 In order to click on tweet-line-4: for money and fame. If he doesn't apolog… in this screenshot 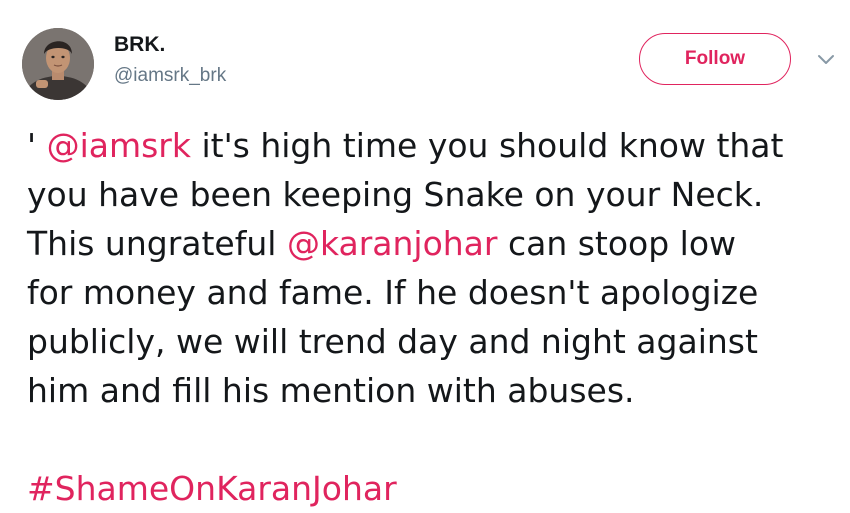, I will do `click(393, 292)`.